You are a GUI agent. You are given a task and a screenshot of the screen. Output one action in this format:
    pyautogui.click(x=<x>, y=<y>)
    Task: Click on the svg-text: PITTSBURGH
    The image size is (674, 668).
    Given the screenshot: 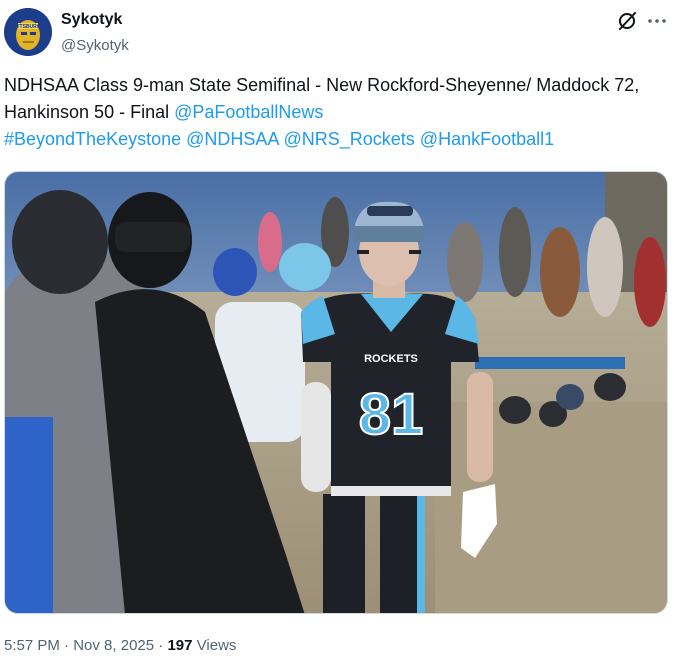 What is the action you would take?
    pyautogui.click(x=28, y=27)
    